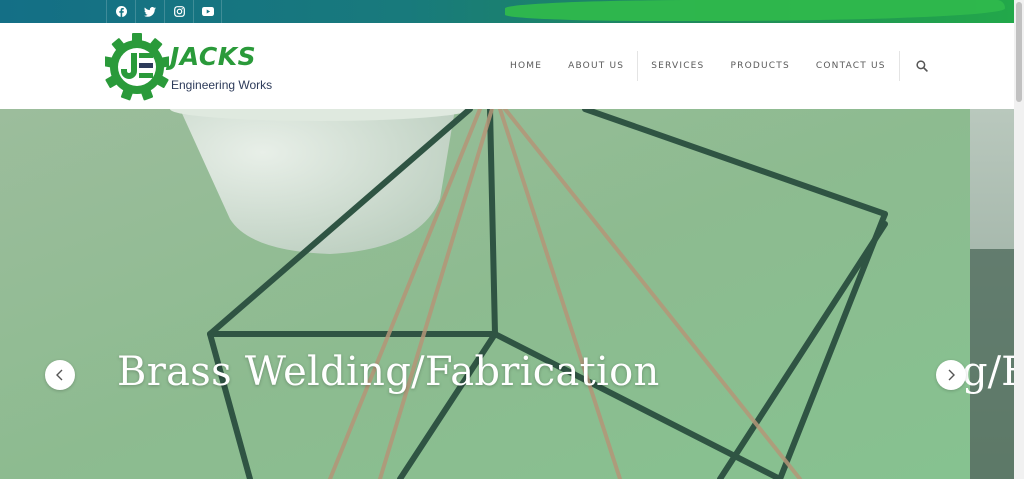 The image size is (1024, 479). What do you see at coordinates (1019, 52) in the screenshot?
I see `scrollbar-thumb` at bounding box center [1019, 52].